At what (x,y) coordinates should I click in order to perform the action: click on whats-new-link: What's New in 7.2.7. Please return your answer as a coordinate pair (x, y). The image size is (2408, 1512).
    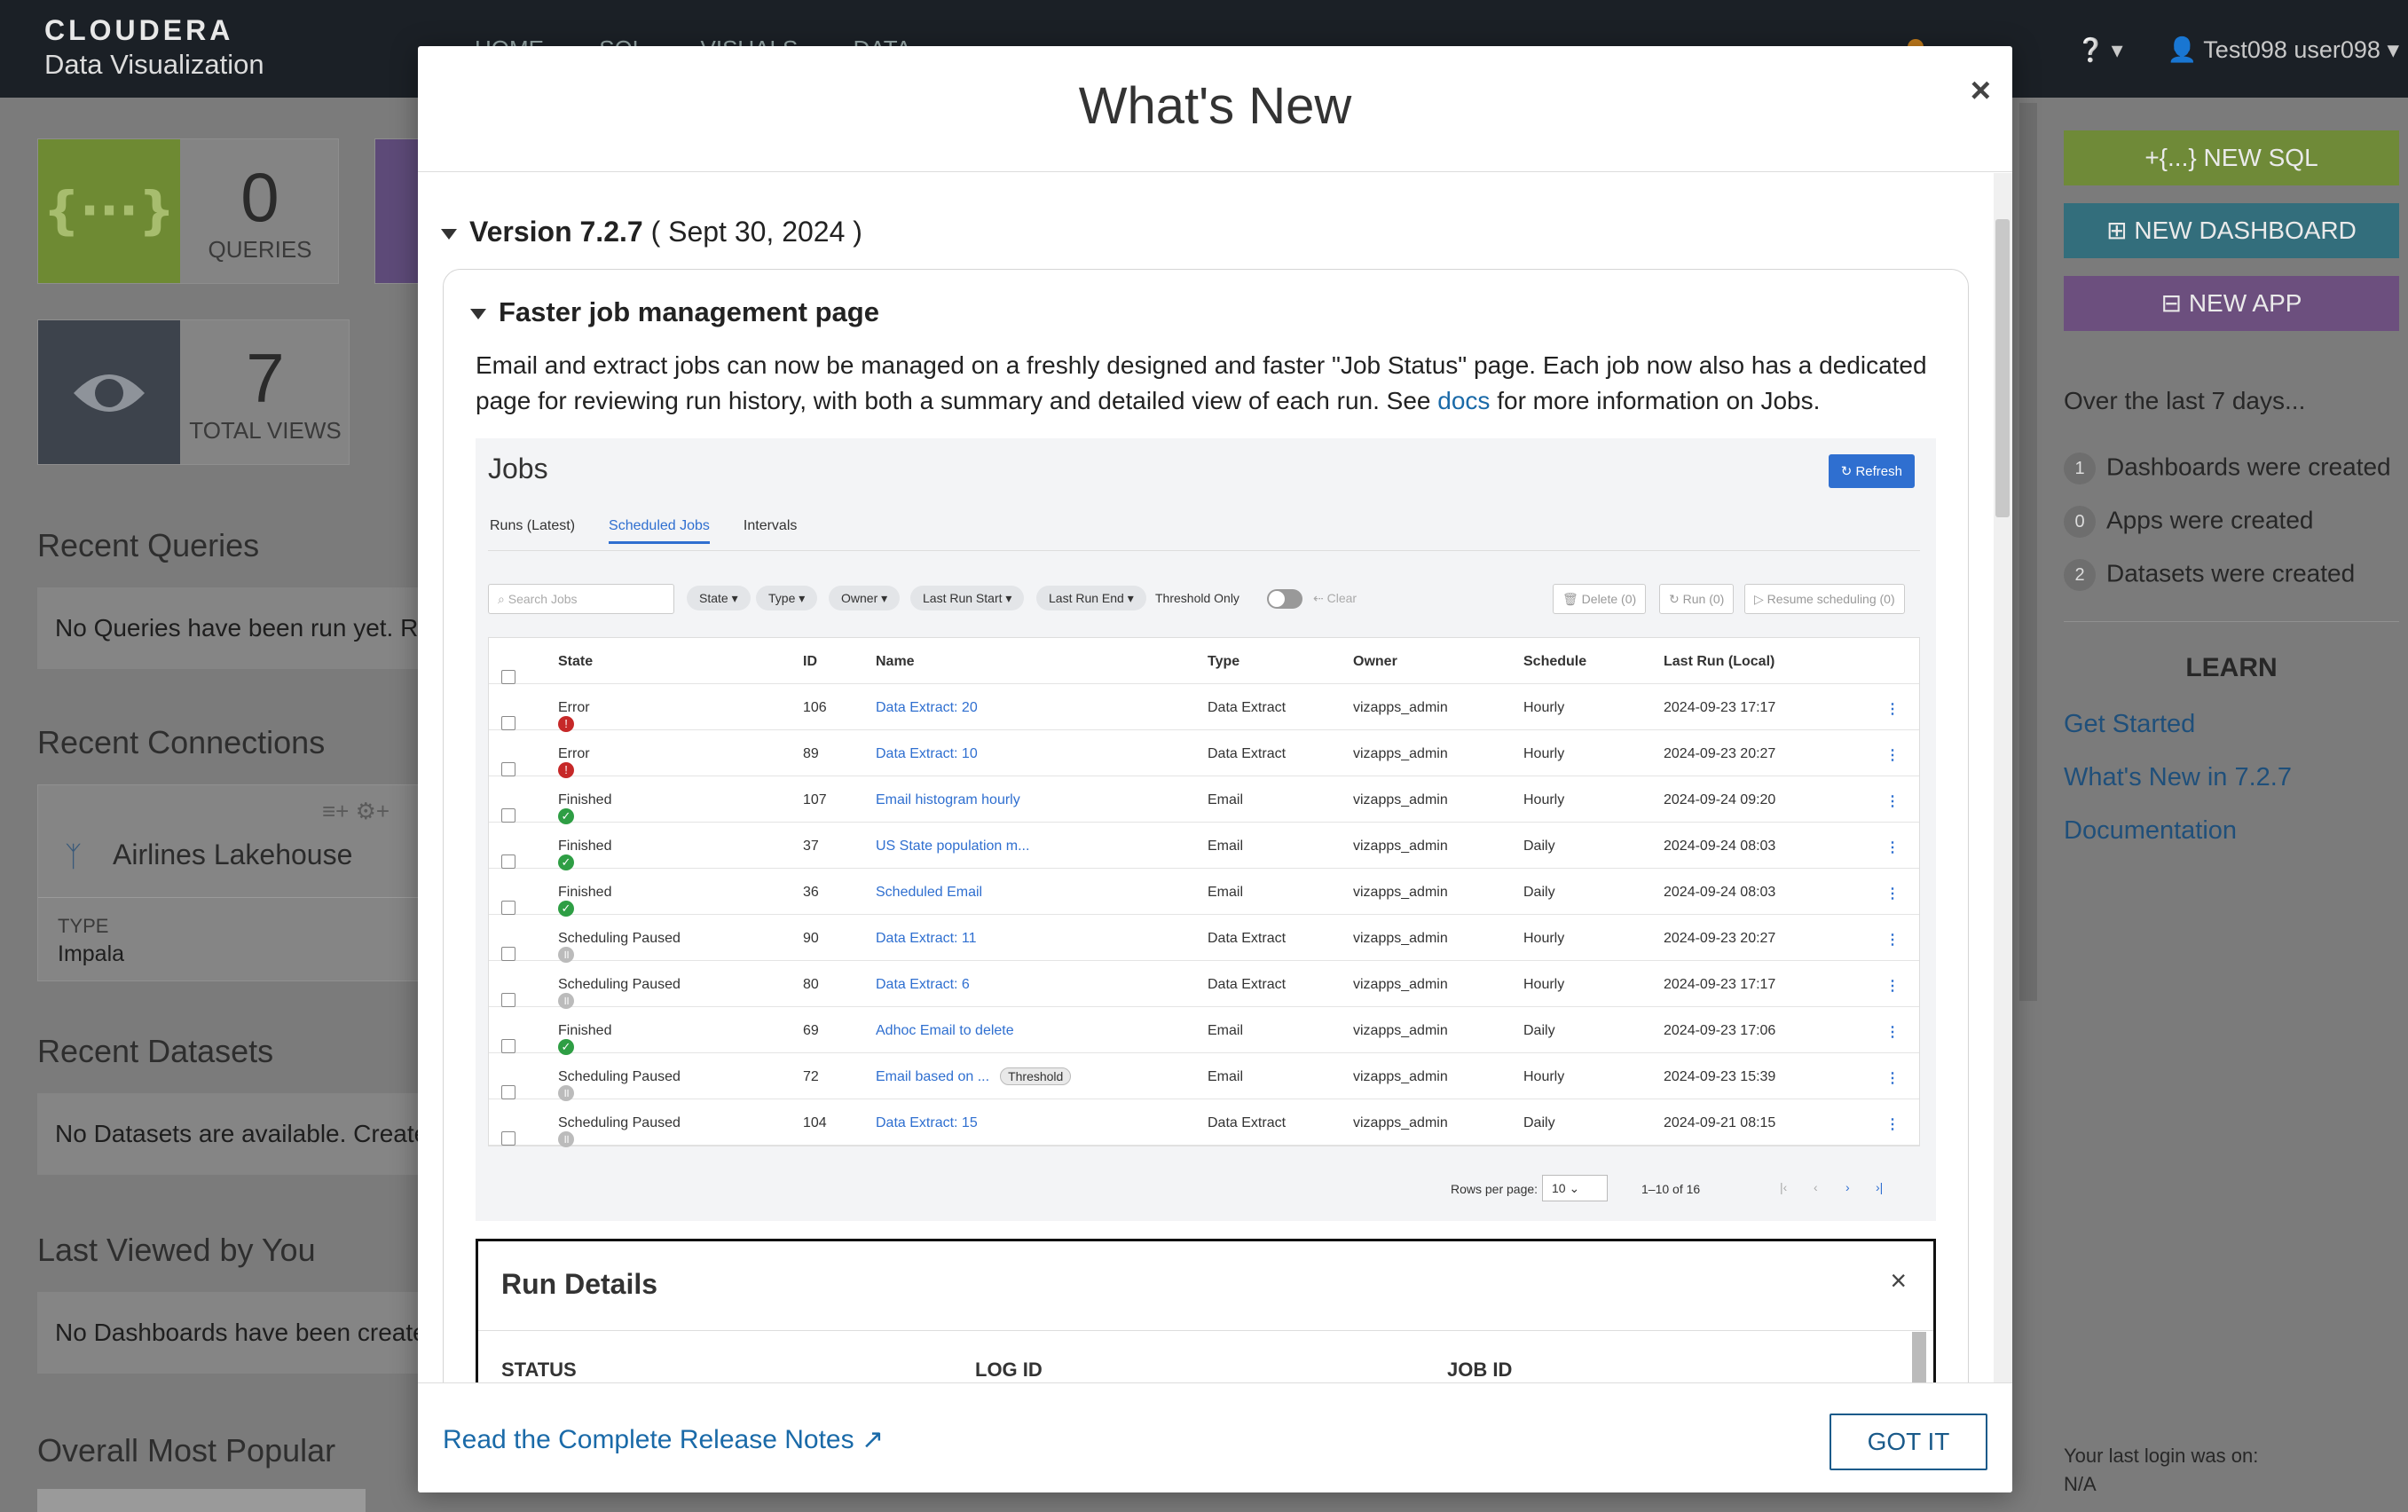
    Looking at the image, I should click on (2178, 777).